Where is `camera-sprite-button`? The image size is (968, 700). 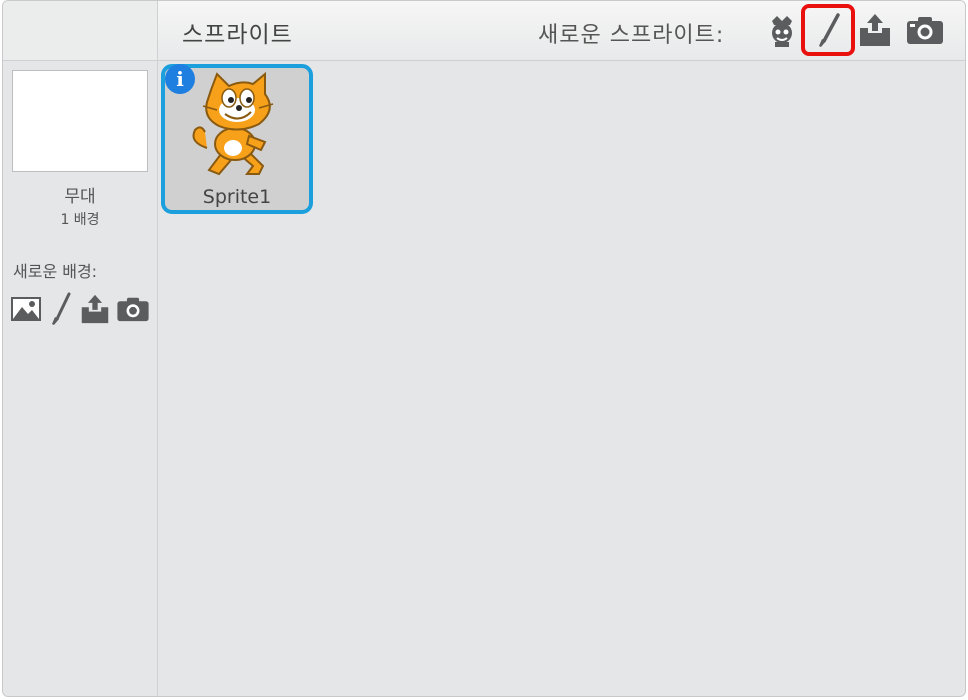
camera-sprite-button is located at coordinates (925, 30).